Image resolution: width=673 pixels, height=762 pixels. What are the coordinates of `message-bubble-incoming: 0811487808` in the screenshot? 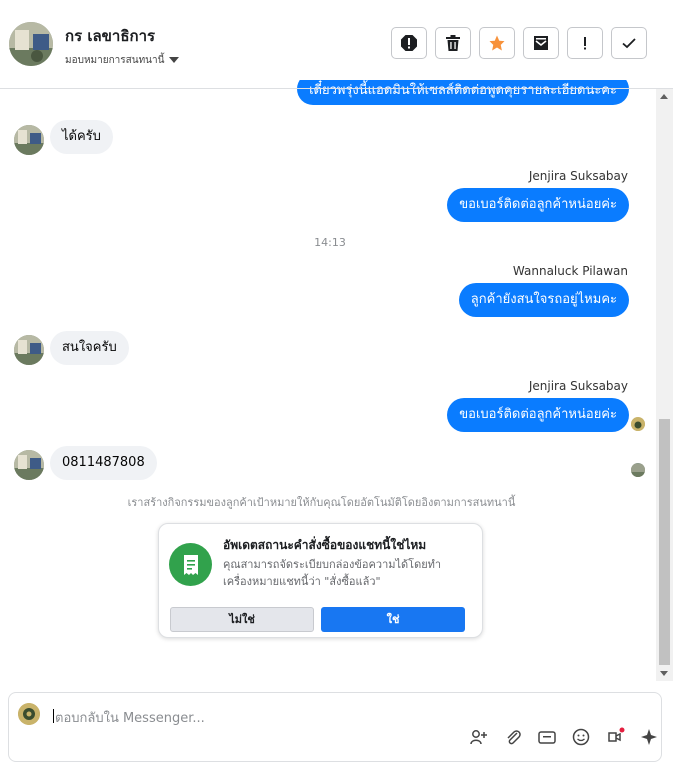 It's located at (103, 463).